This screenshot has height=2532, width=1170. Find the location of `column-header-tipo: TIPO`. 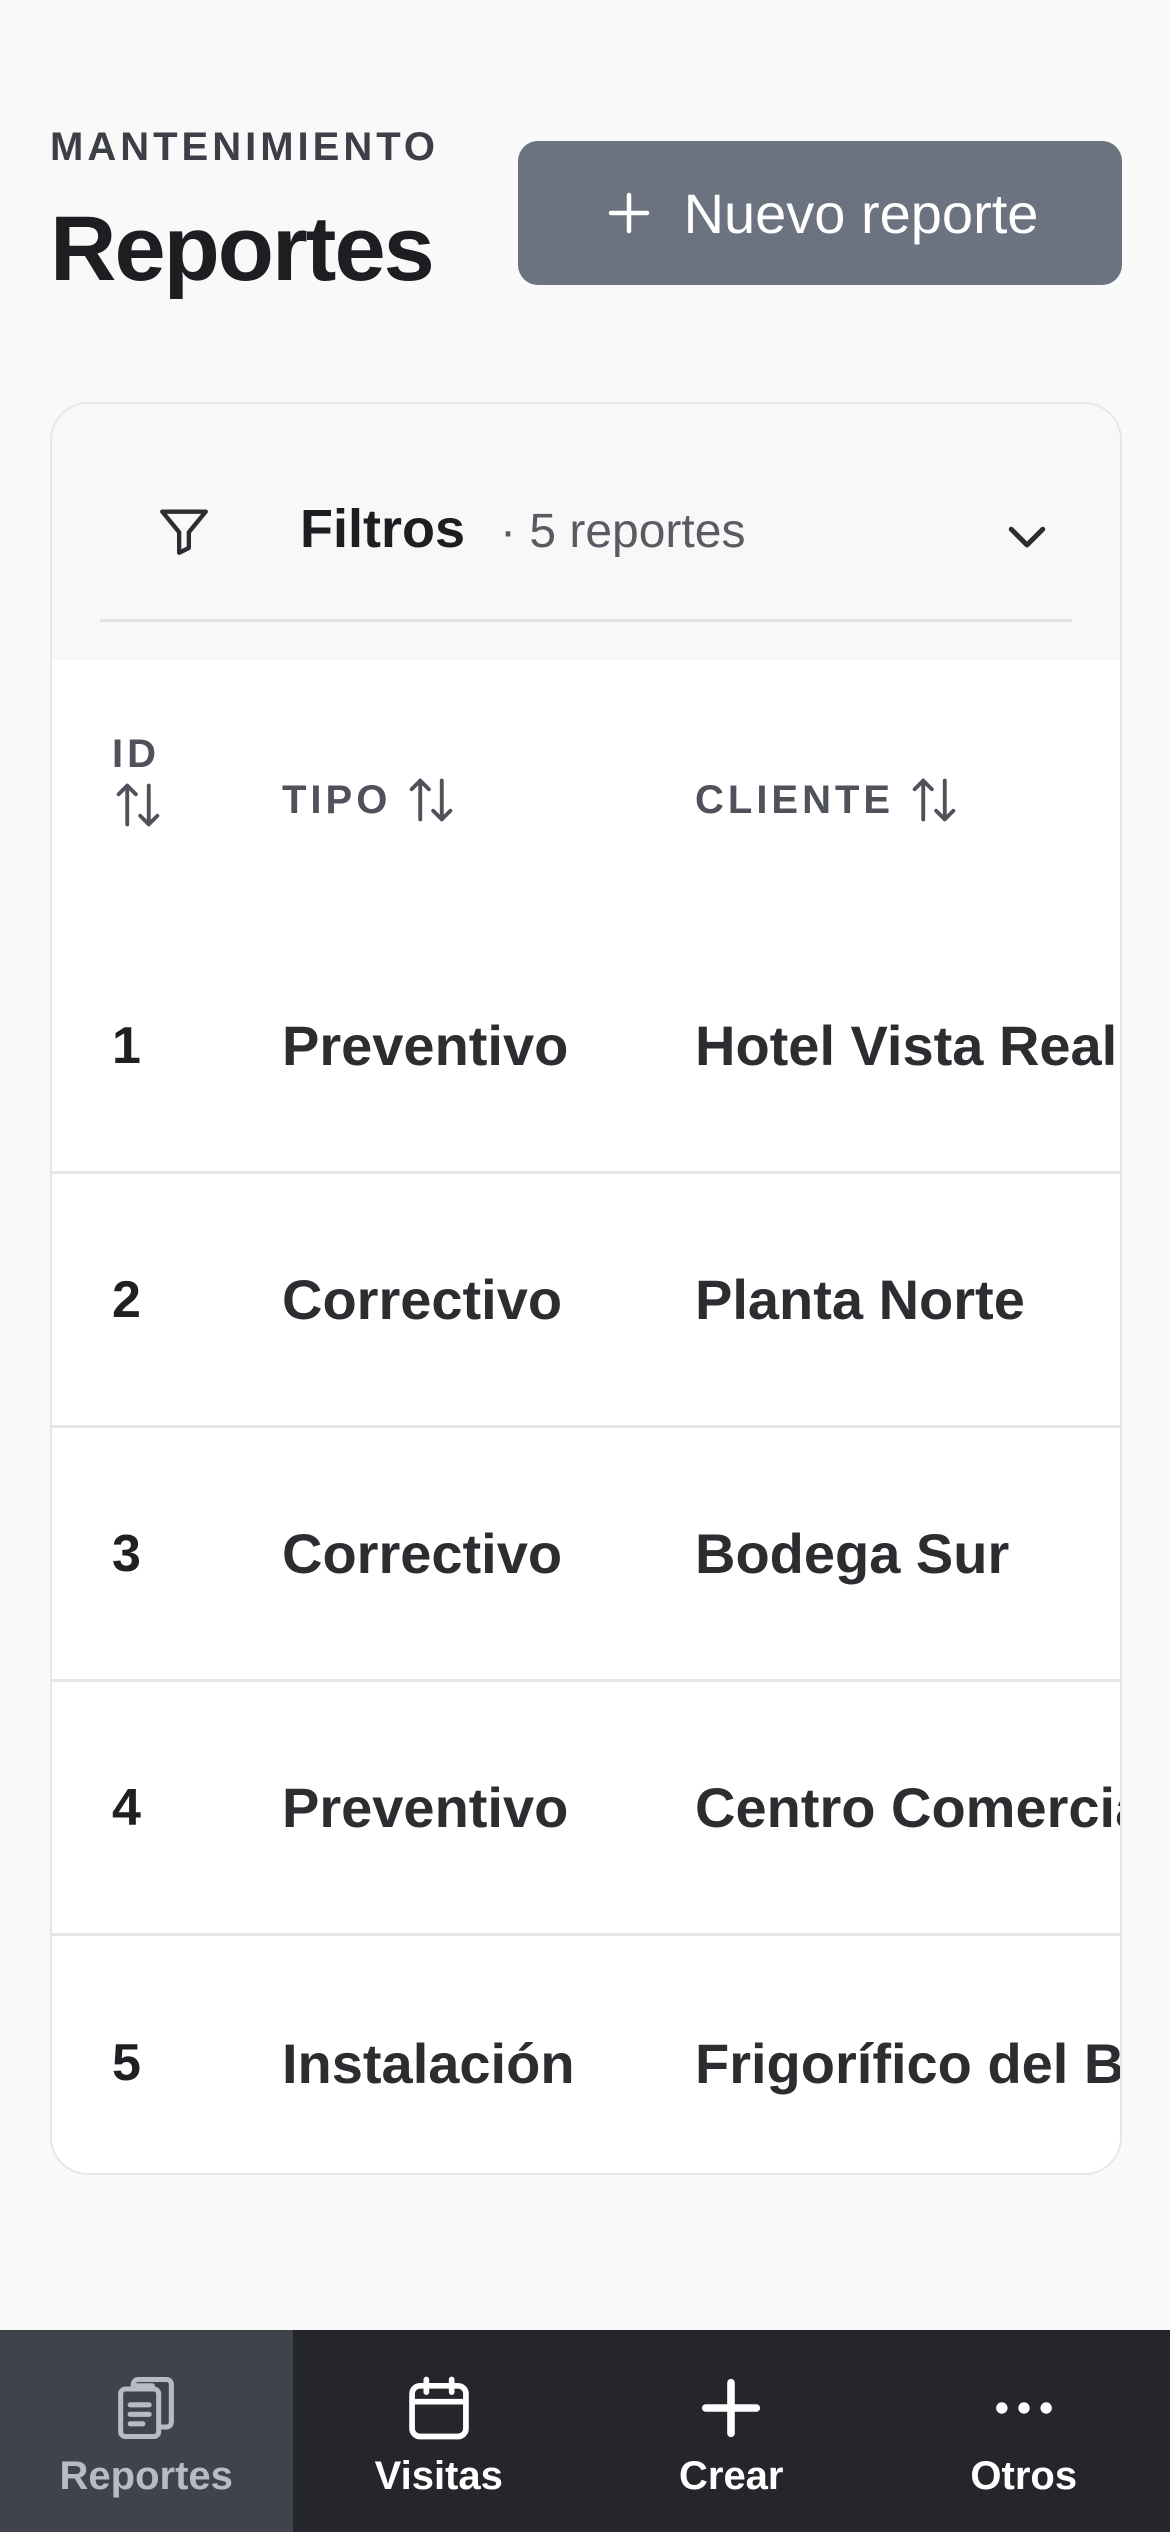

column-header-tipo: TIPO is located at coordinates (369, 800).